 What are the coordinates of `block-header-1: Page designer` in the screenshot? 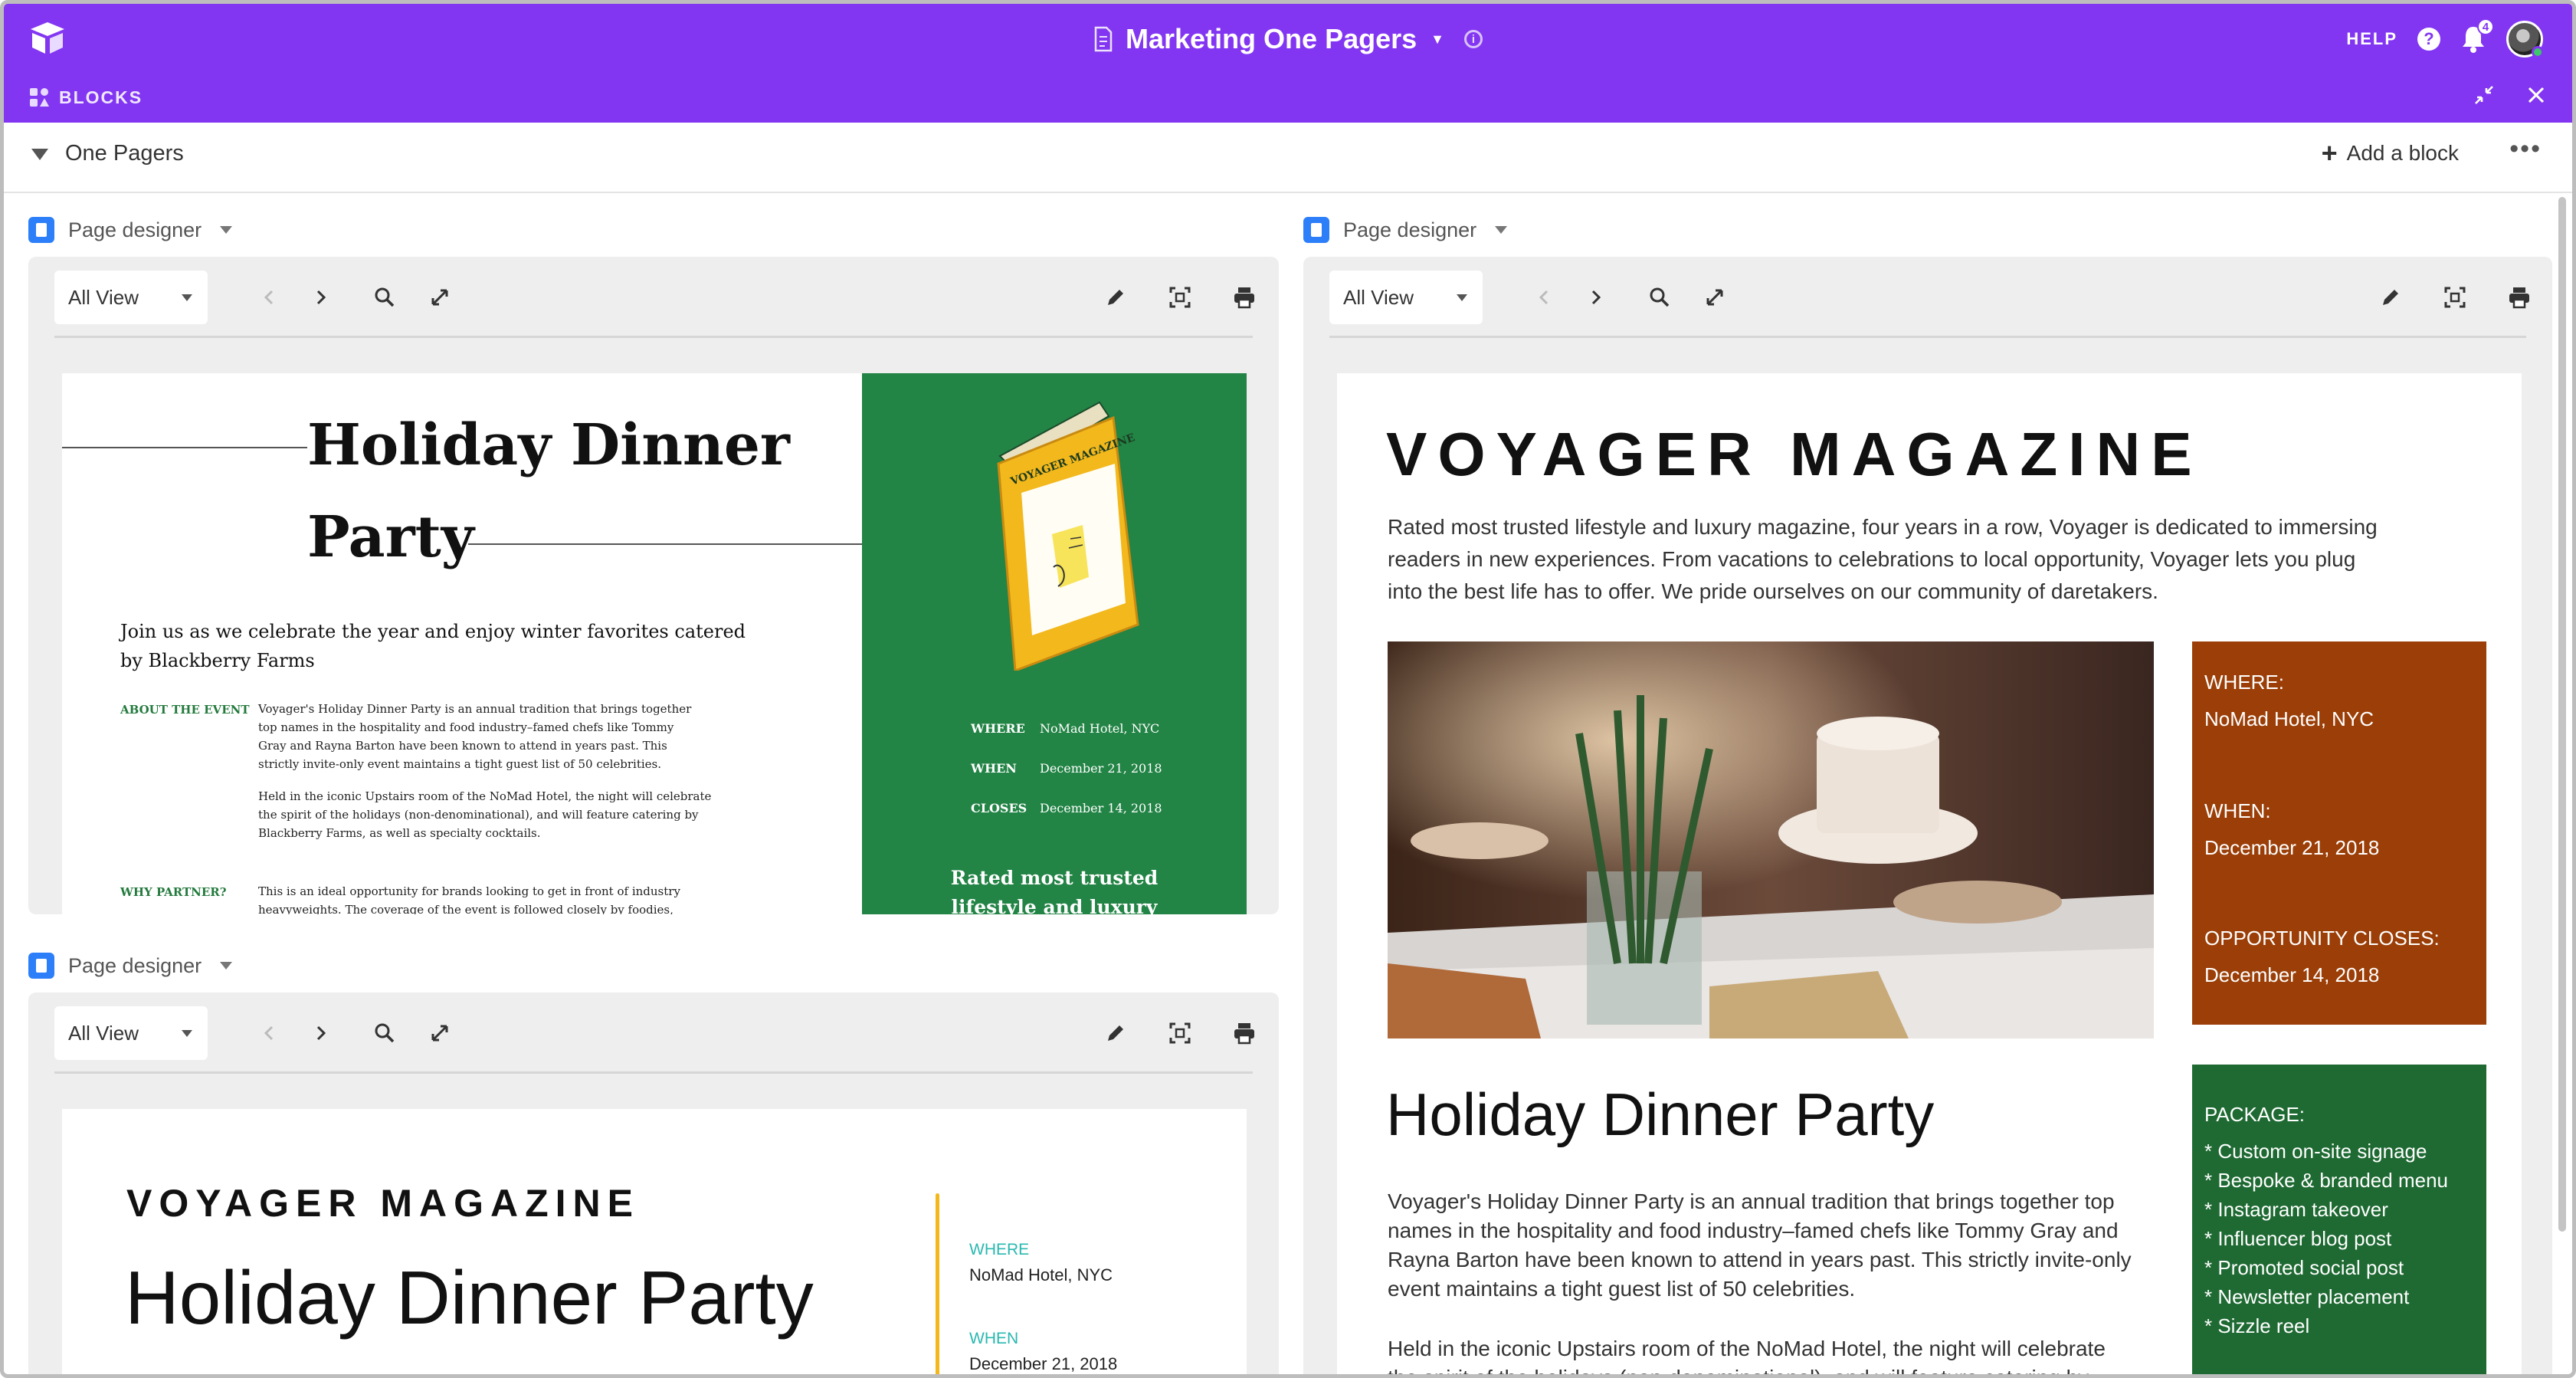 It's located at (130, 230).